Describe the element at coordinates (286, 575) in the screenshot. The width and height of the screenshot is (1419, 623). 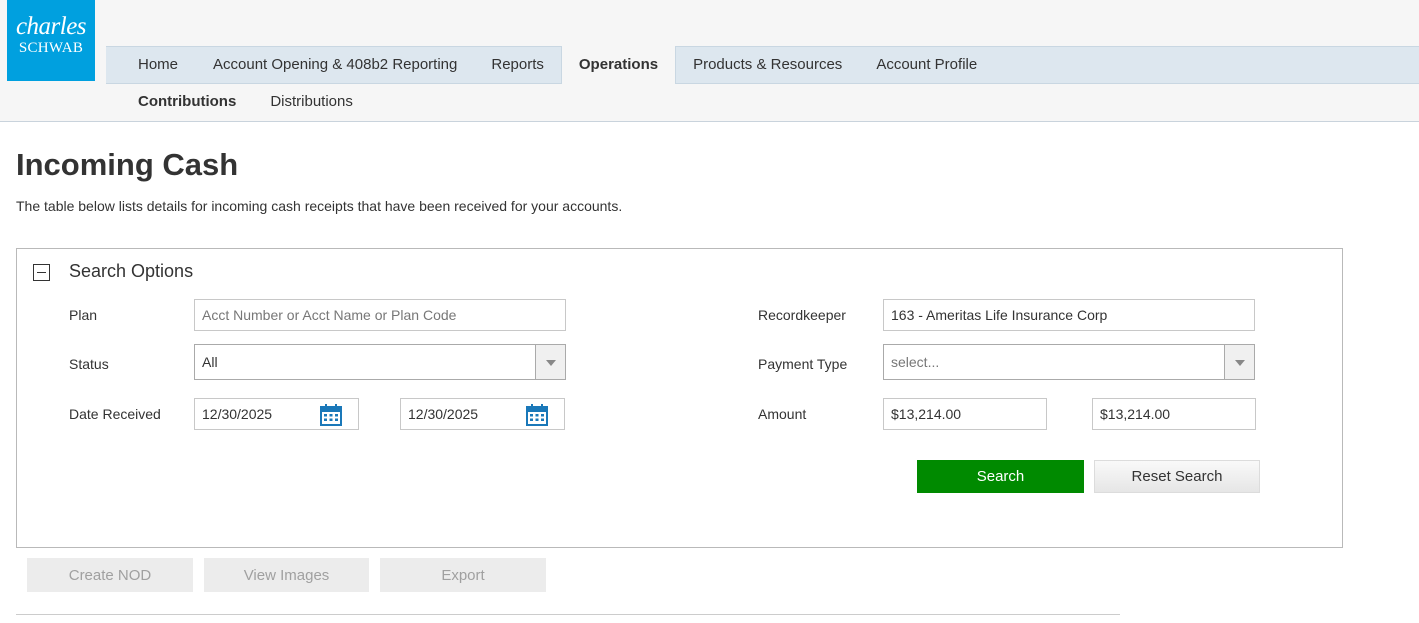
I see `view-images-button: View Images` at that location.